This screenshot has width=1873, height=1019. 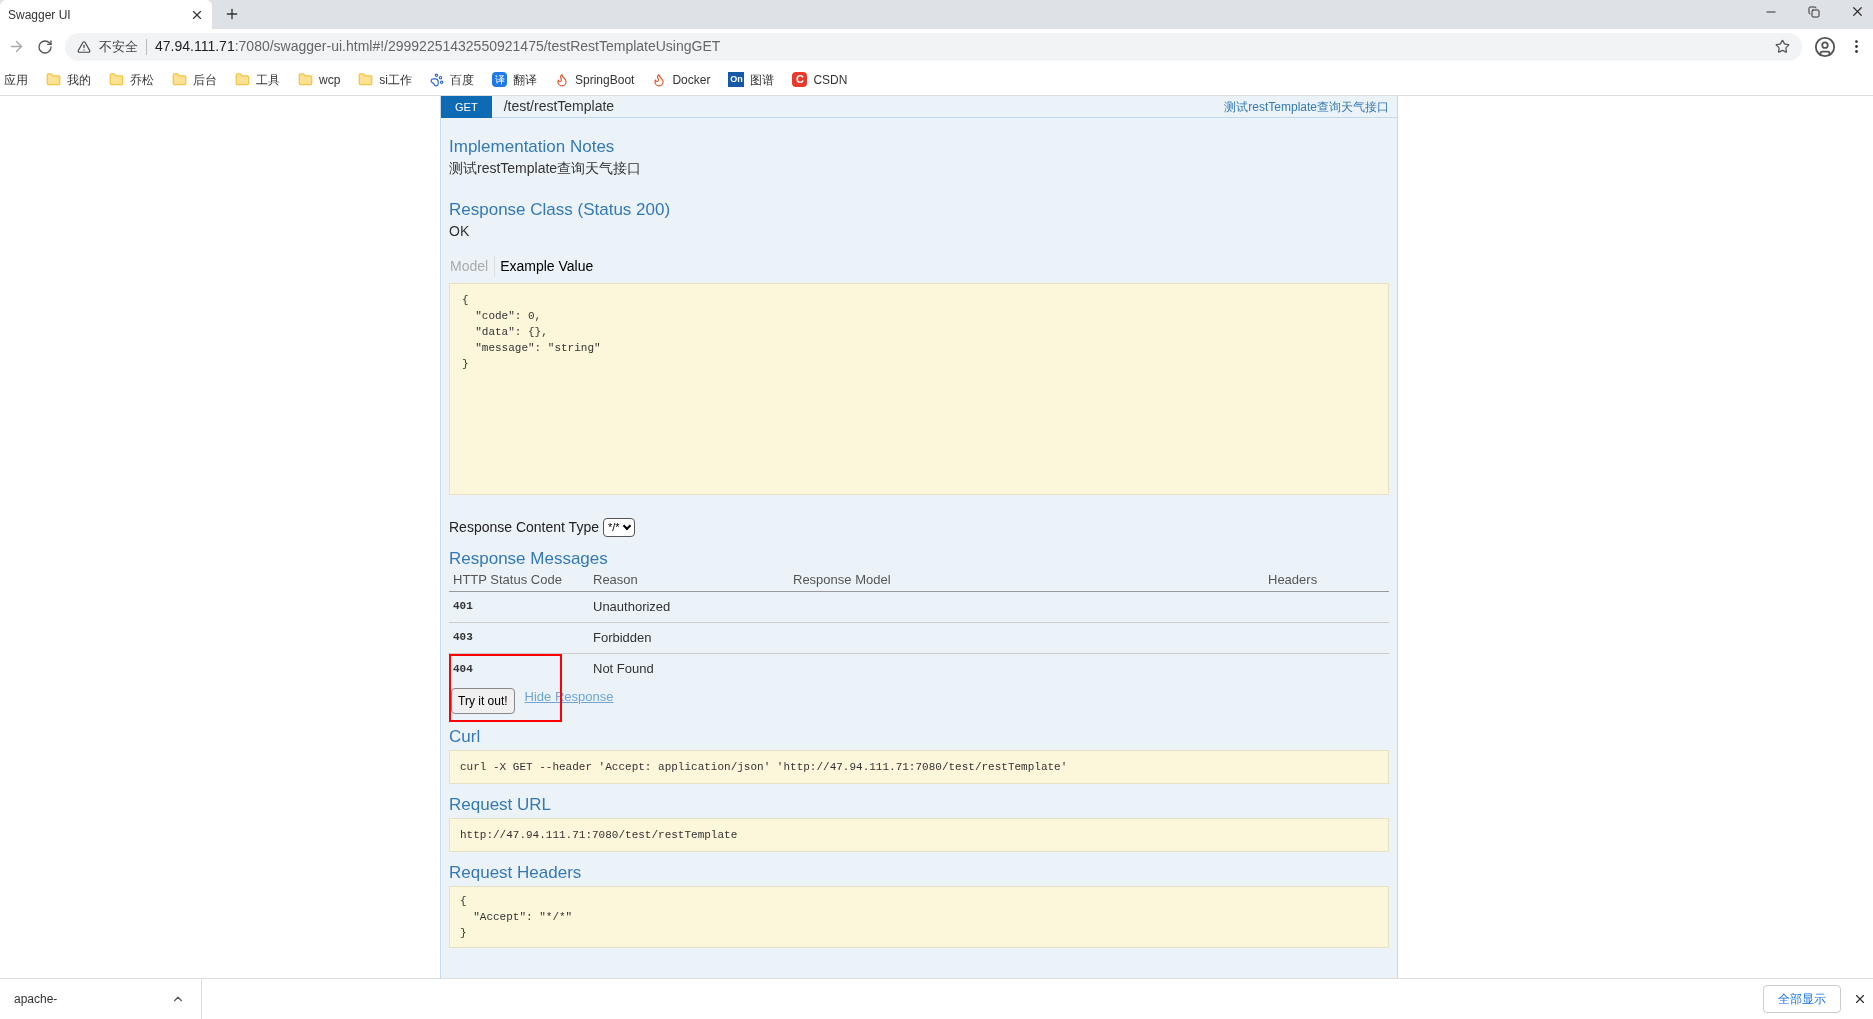 I want to click on content-type-select: */*, so click(x=618, y=527).